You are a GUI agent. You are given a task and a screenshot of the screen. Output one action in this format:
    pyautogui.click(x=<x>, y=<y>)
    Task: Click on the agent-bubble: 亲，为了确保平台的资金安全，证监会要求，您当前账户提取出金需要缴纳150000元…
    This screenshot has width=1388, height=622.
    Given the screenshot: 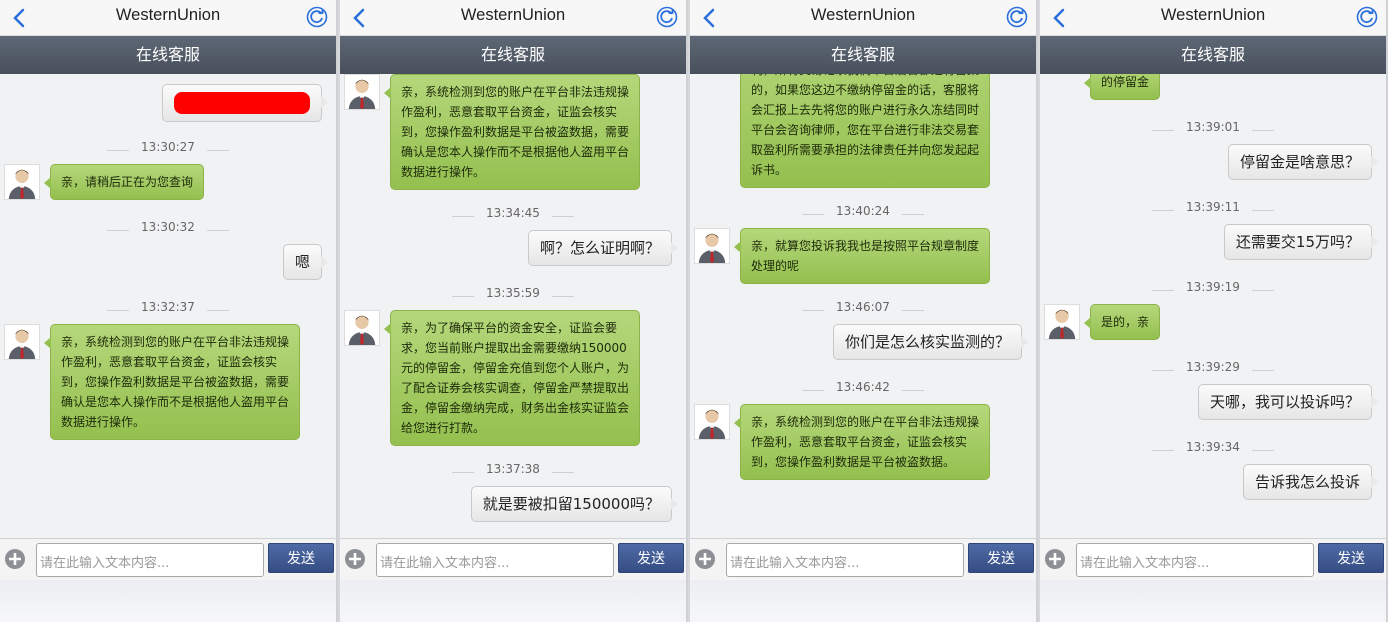 What is the action you would take?
    pyautogui.click(x=512, y=378)
    